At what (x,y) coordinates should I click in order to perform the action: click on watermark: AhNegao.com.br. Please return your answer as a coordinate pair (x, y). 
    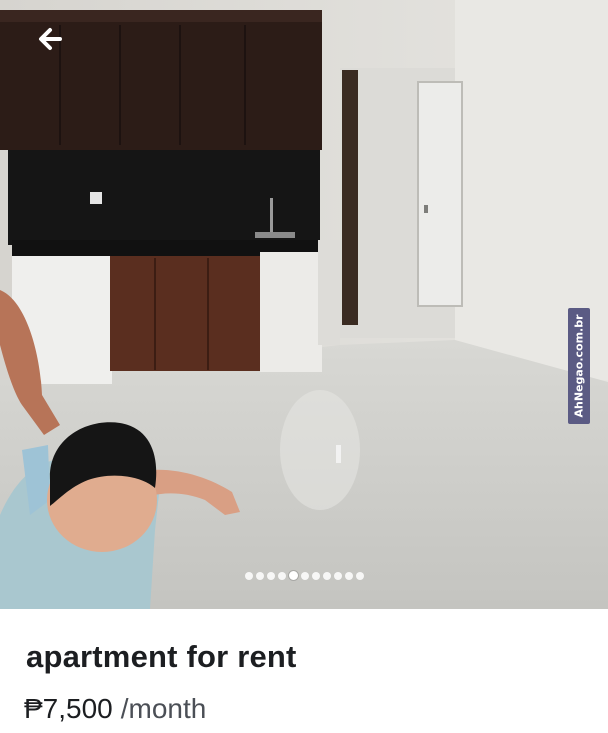
    Looking at the image, I should click on (579, 366).